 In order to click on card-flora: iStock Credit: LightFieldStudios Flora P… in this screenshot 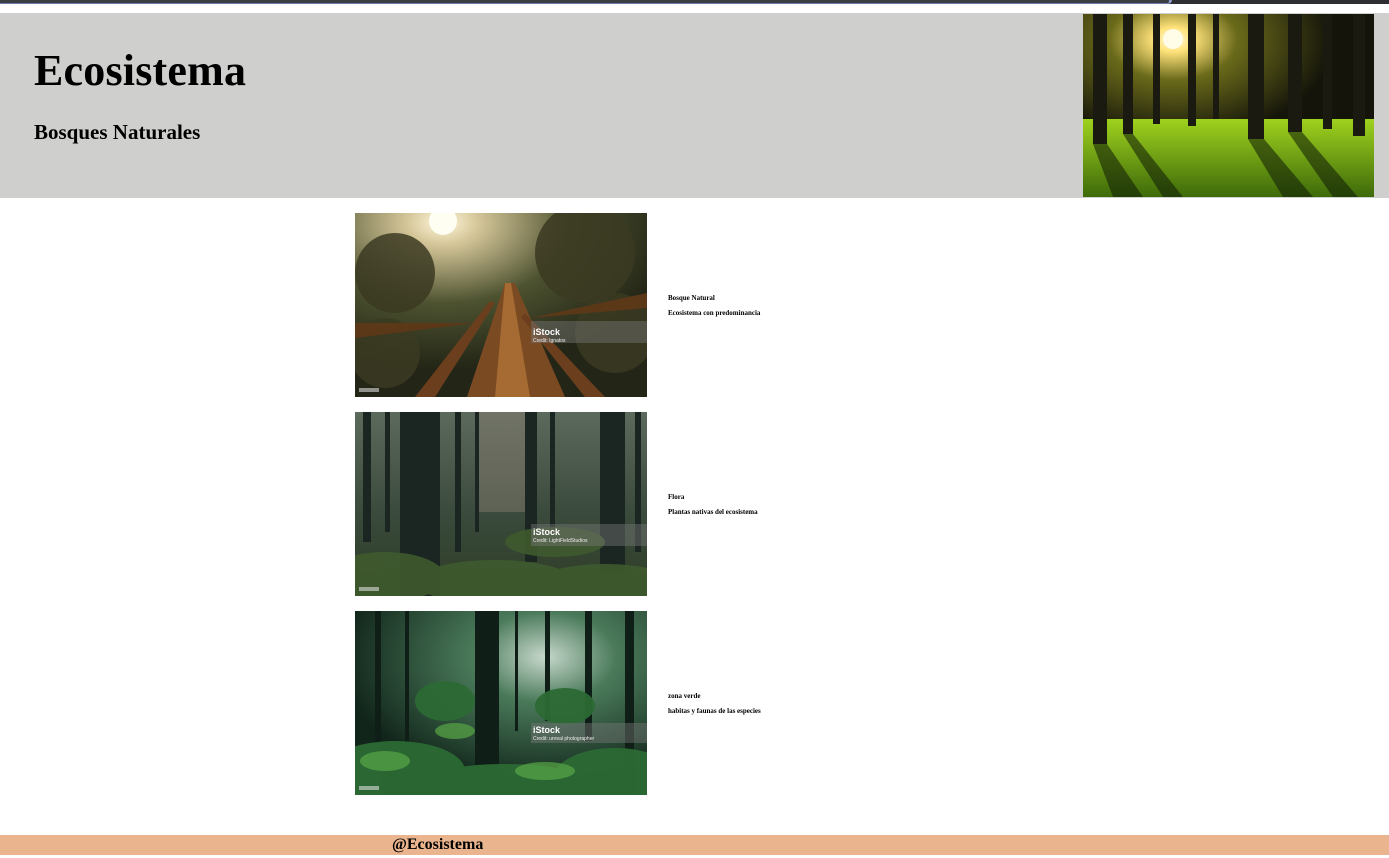, I will do `click(565, 504)`.